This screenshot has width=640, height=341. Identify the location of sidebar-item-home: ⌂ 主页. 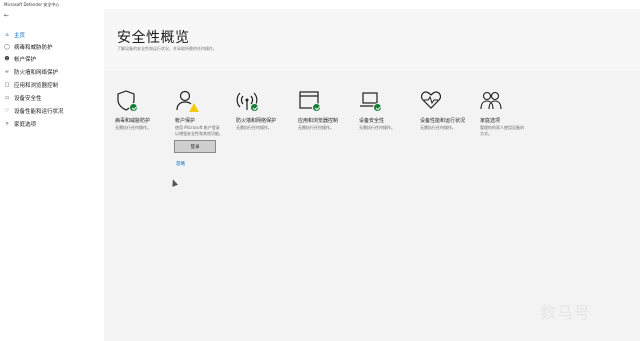
(52, 35).